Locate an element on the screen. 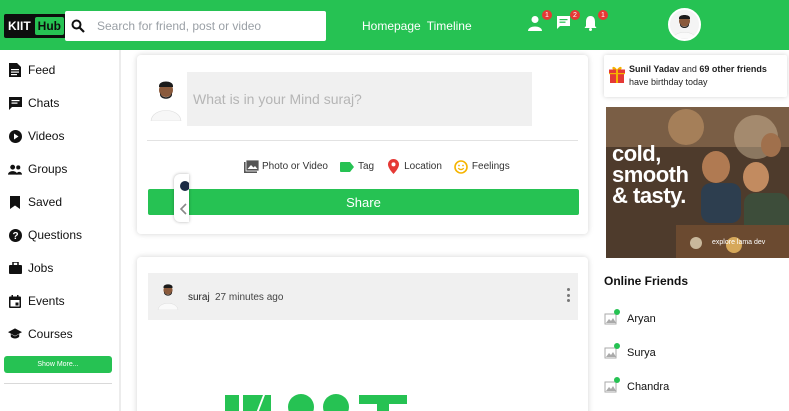 Image resolution: width=789 pixels, height=411 pixels. post-timestamp: 27 minutes ago is located at coordinates (249, 297).